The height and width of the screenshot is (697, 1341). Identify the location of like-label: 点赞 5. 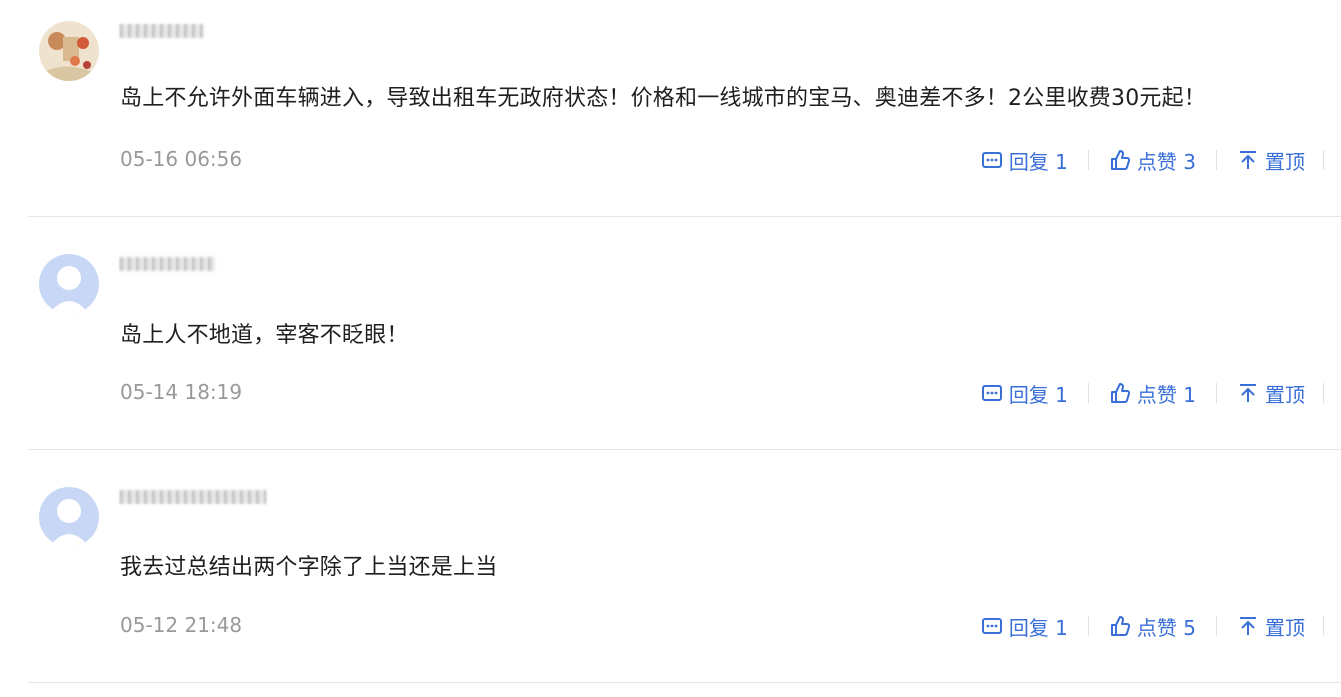
(1166, 627).